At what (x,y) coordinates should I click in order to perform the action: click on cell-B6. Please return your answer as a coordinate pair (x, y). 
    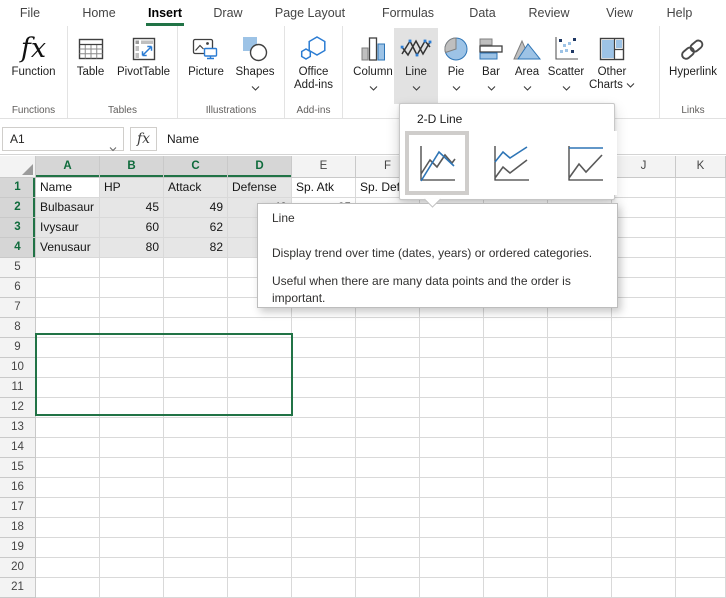
    Looking at the image, I should click on (132, 288).